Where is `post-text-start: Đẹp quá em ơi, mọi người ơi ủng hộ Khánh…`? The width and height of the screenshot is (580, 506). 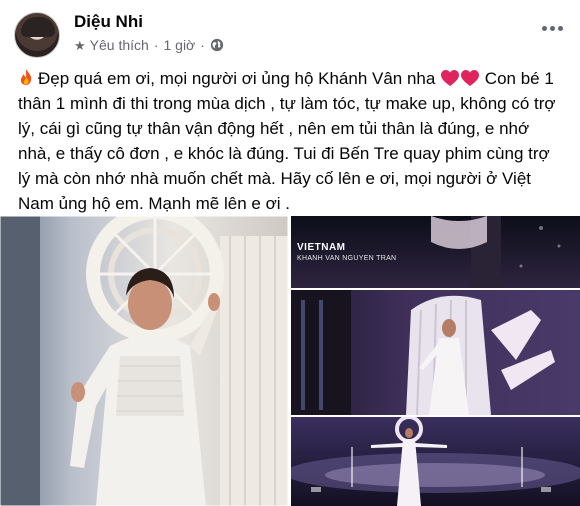 post-text-start: Đẹp quá em ơi, mọi người ơi ủng hộ Khánh… is located at coordinates (237, 78).